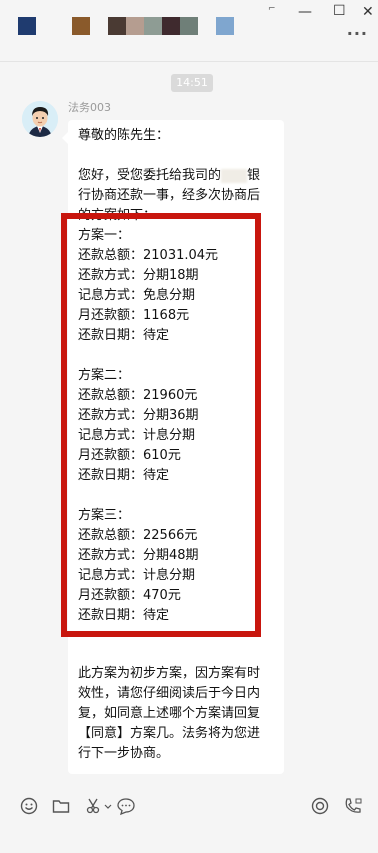  I want to click on message-line: 您好，受您委托给我司的银, so click(169, 175).